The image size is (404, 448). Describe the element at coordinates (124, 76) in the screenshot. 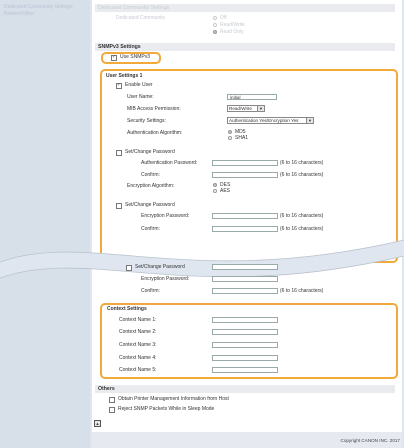

I see `user-settings-header: User Settings 1` at that location.